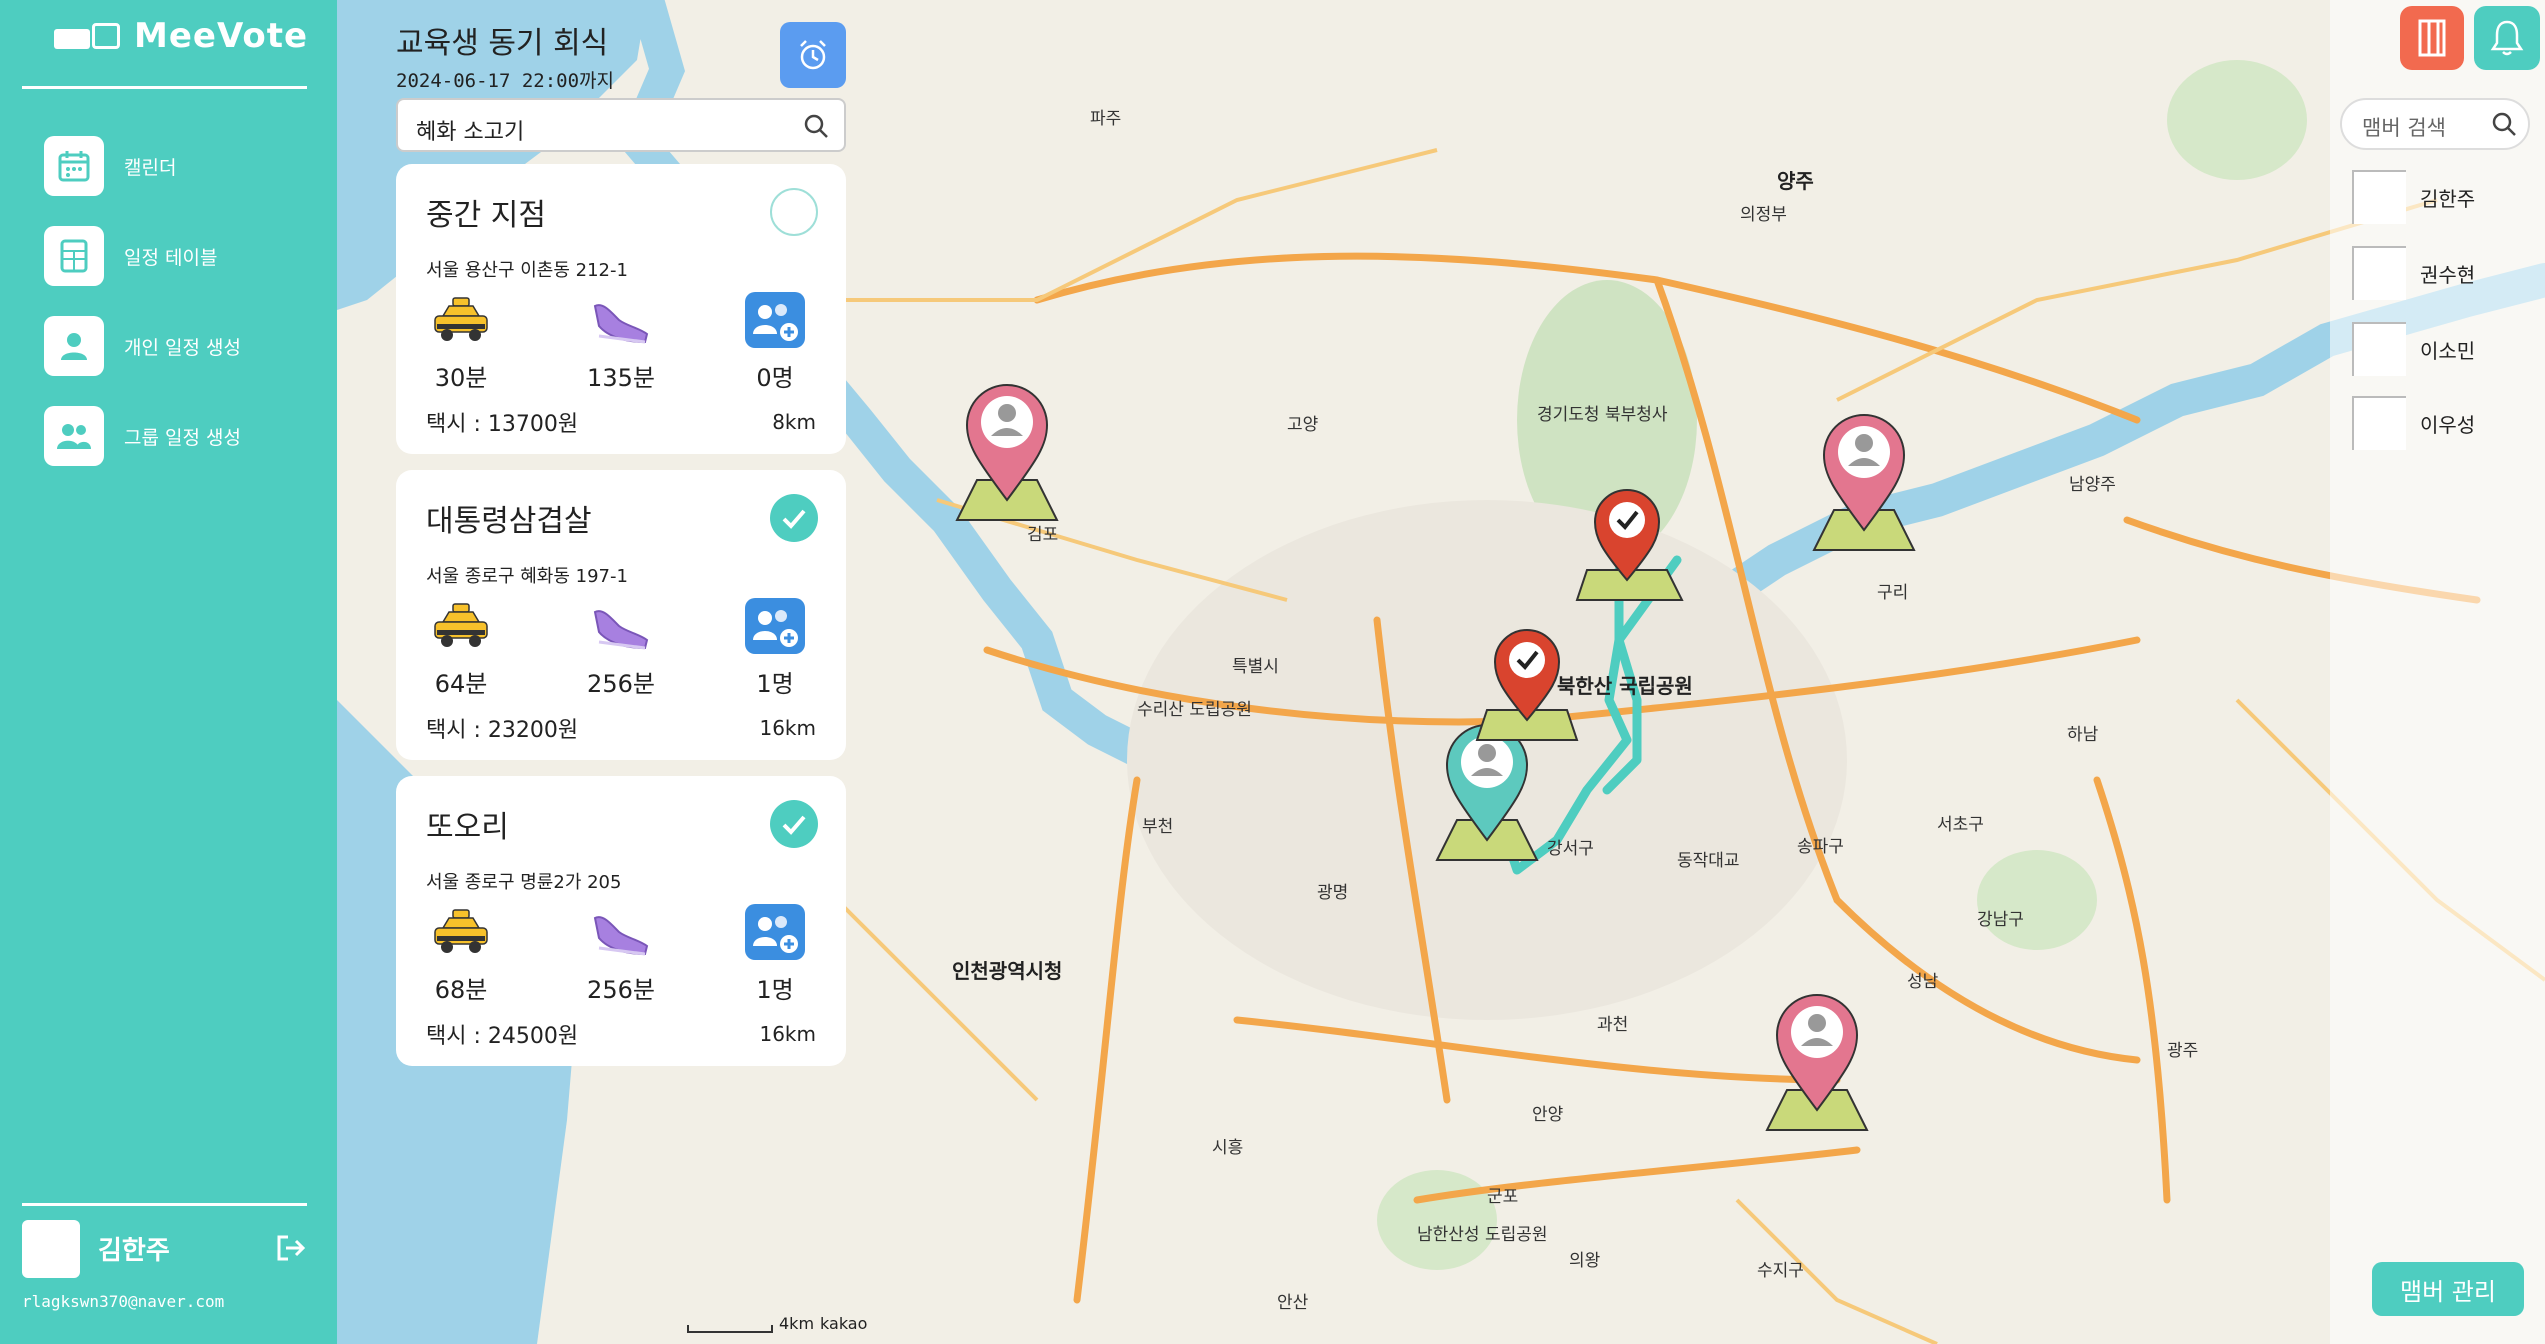  What do you see at coordinates (775, 378) in the screenshot?
I see `people-count: 0명` at bounding box center [775, 378].